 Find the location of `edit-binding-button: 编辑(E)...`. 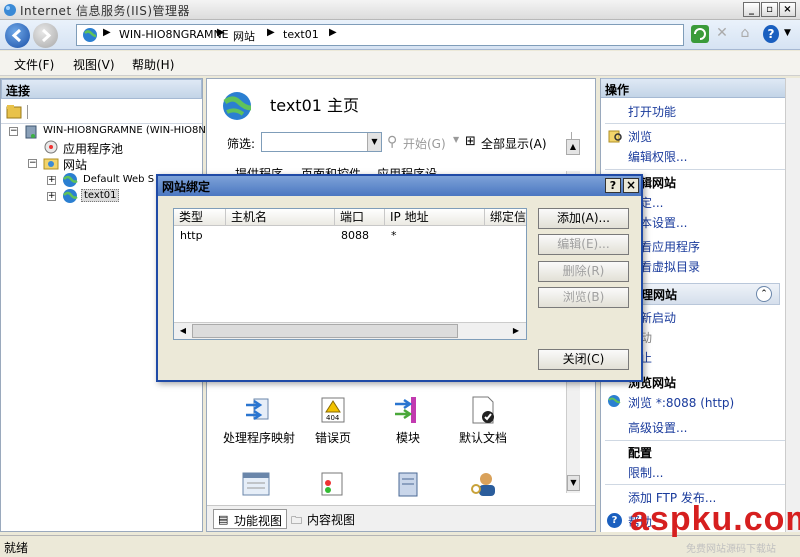

edit-binding-button: 编辑(E)... is located at coordinates (583, 244).